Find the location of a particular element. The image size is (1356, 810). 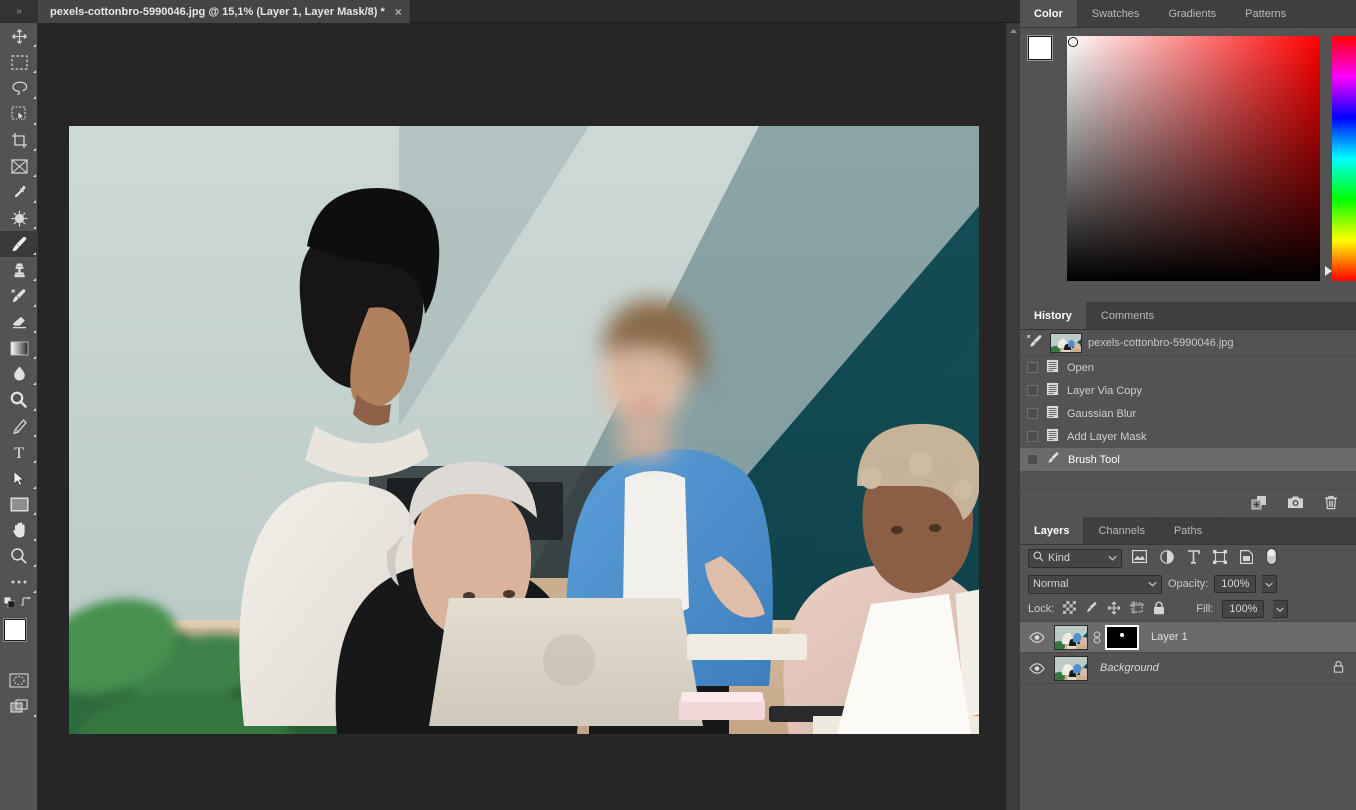

eraser-tool is located at coordinates (19, 322).